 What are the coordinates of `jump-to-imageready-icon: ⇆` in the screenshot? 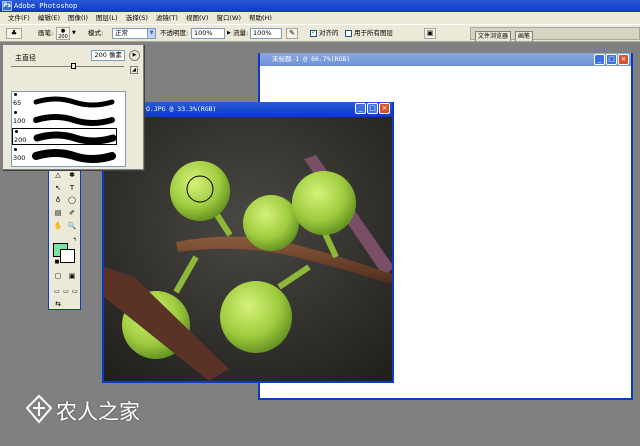 It's located at (58, 304).